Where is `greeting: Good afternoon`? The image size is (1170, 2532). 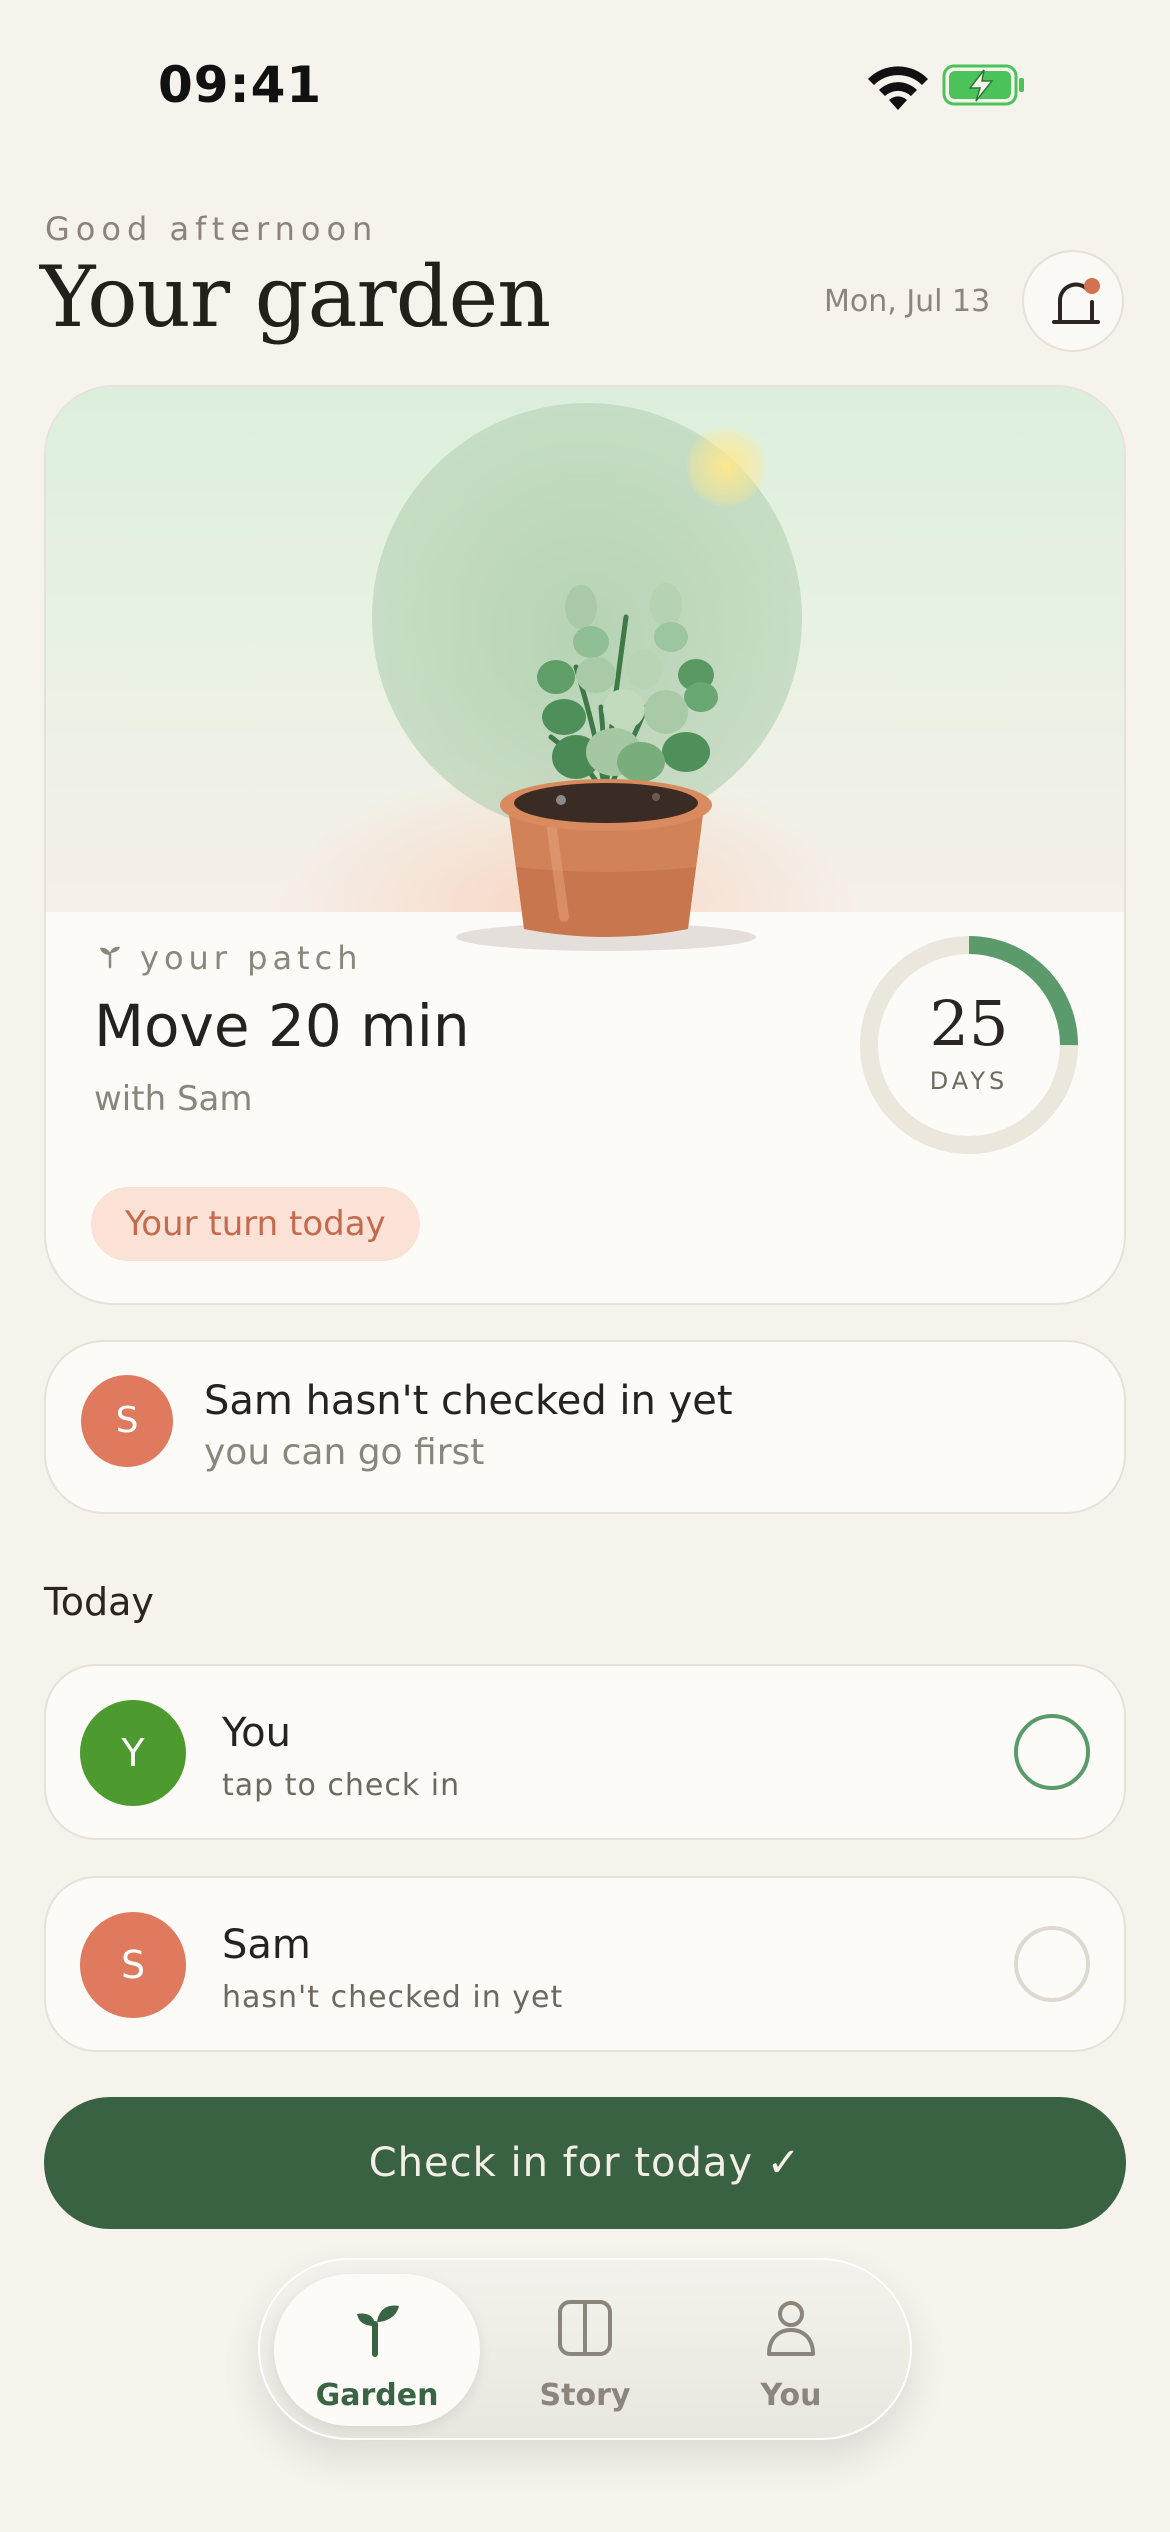 greeting: Good afternoon is located at coordinates (212, 229).